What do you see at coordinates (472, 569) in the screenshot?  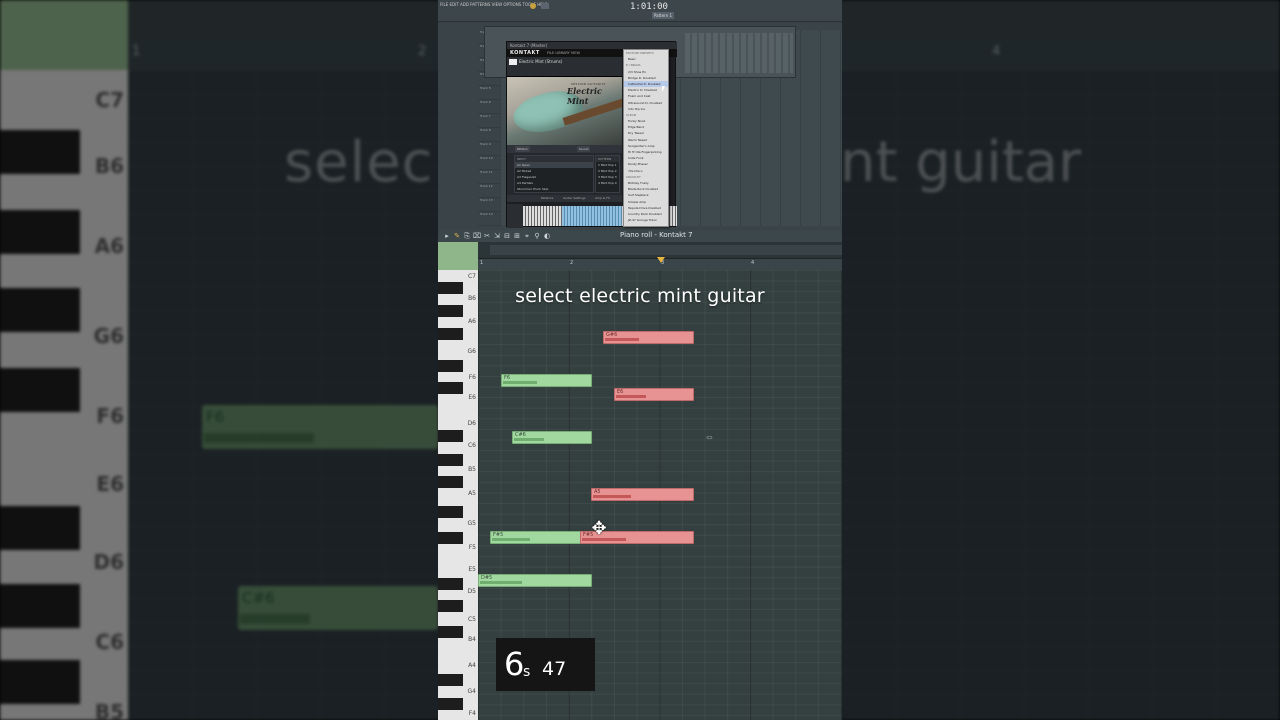 I see `key-label: E5` at bounding box center [472, 569].